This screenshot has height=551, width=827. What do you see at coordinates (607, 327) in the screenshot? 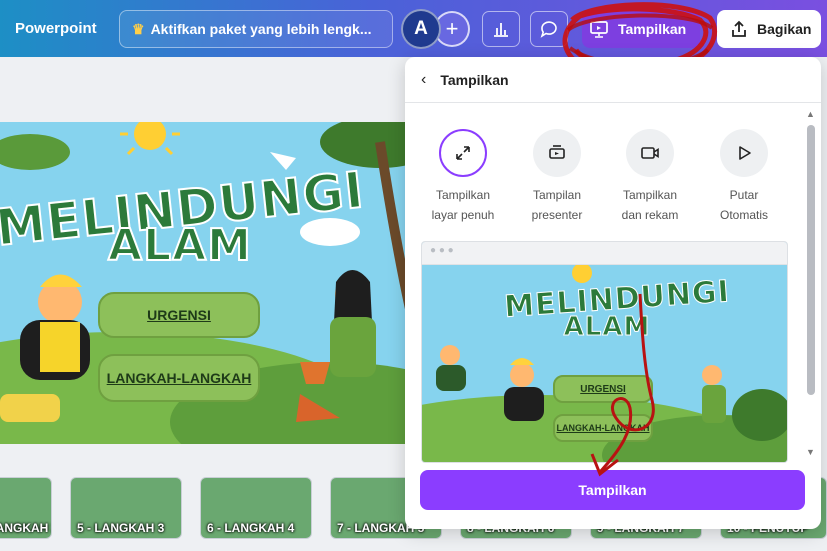
I see `preview-title-line2: ALAM` at bounding box center [607, 327].